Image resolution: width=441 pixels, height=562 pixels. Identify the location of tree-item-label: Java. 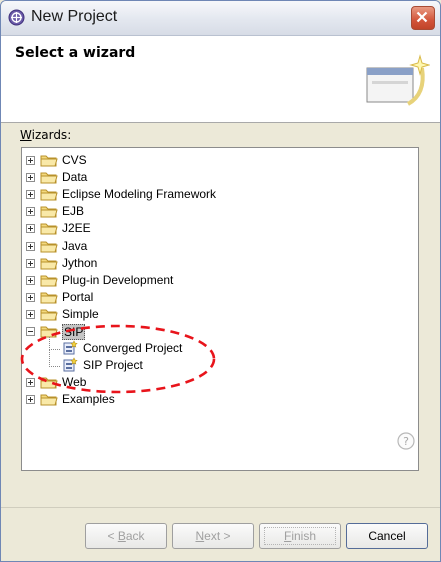
(75, 245).